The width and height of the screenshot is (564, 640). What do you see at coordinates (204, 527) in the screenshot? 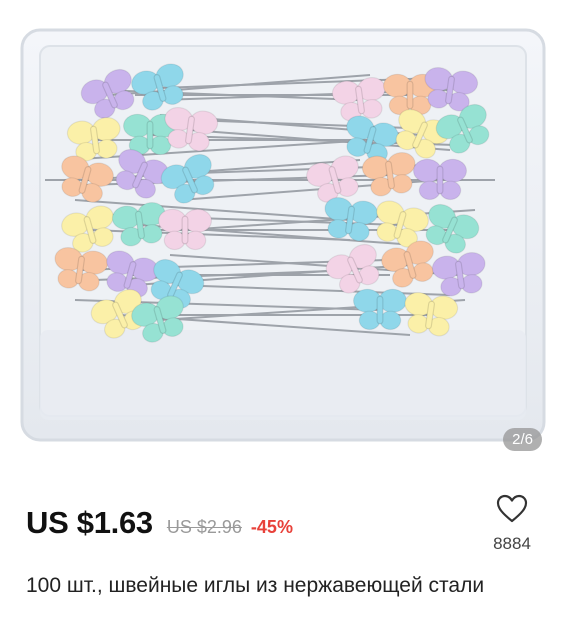
I see `original-price: US $2.96` at bounding box center [204, 527].